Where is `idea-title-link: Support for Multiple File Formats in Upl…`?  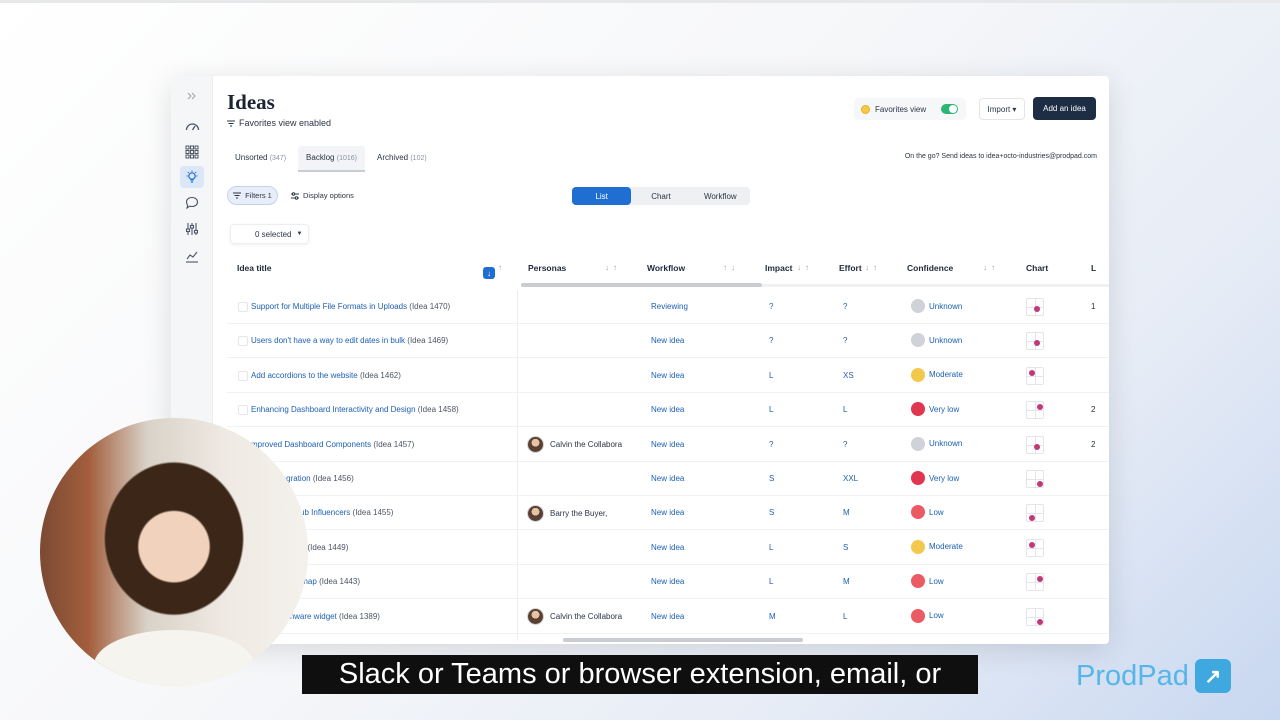 idea-title-link: Support for Multiple File Formats in Upl… is located at coordinates (350, 306).